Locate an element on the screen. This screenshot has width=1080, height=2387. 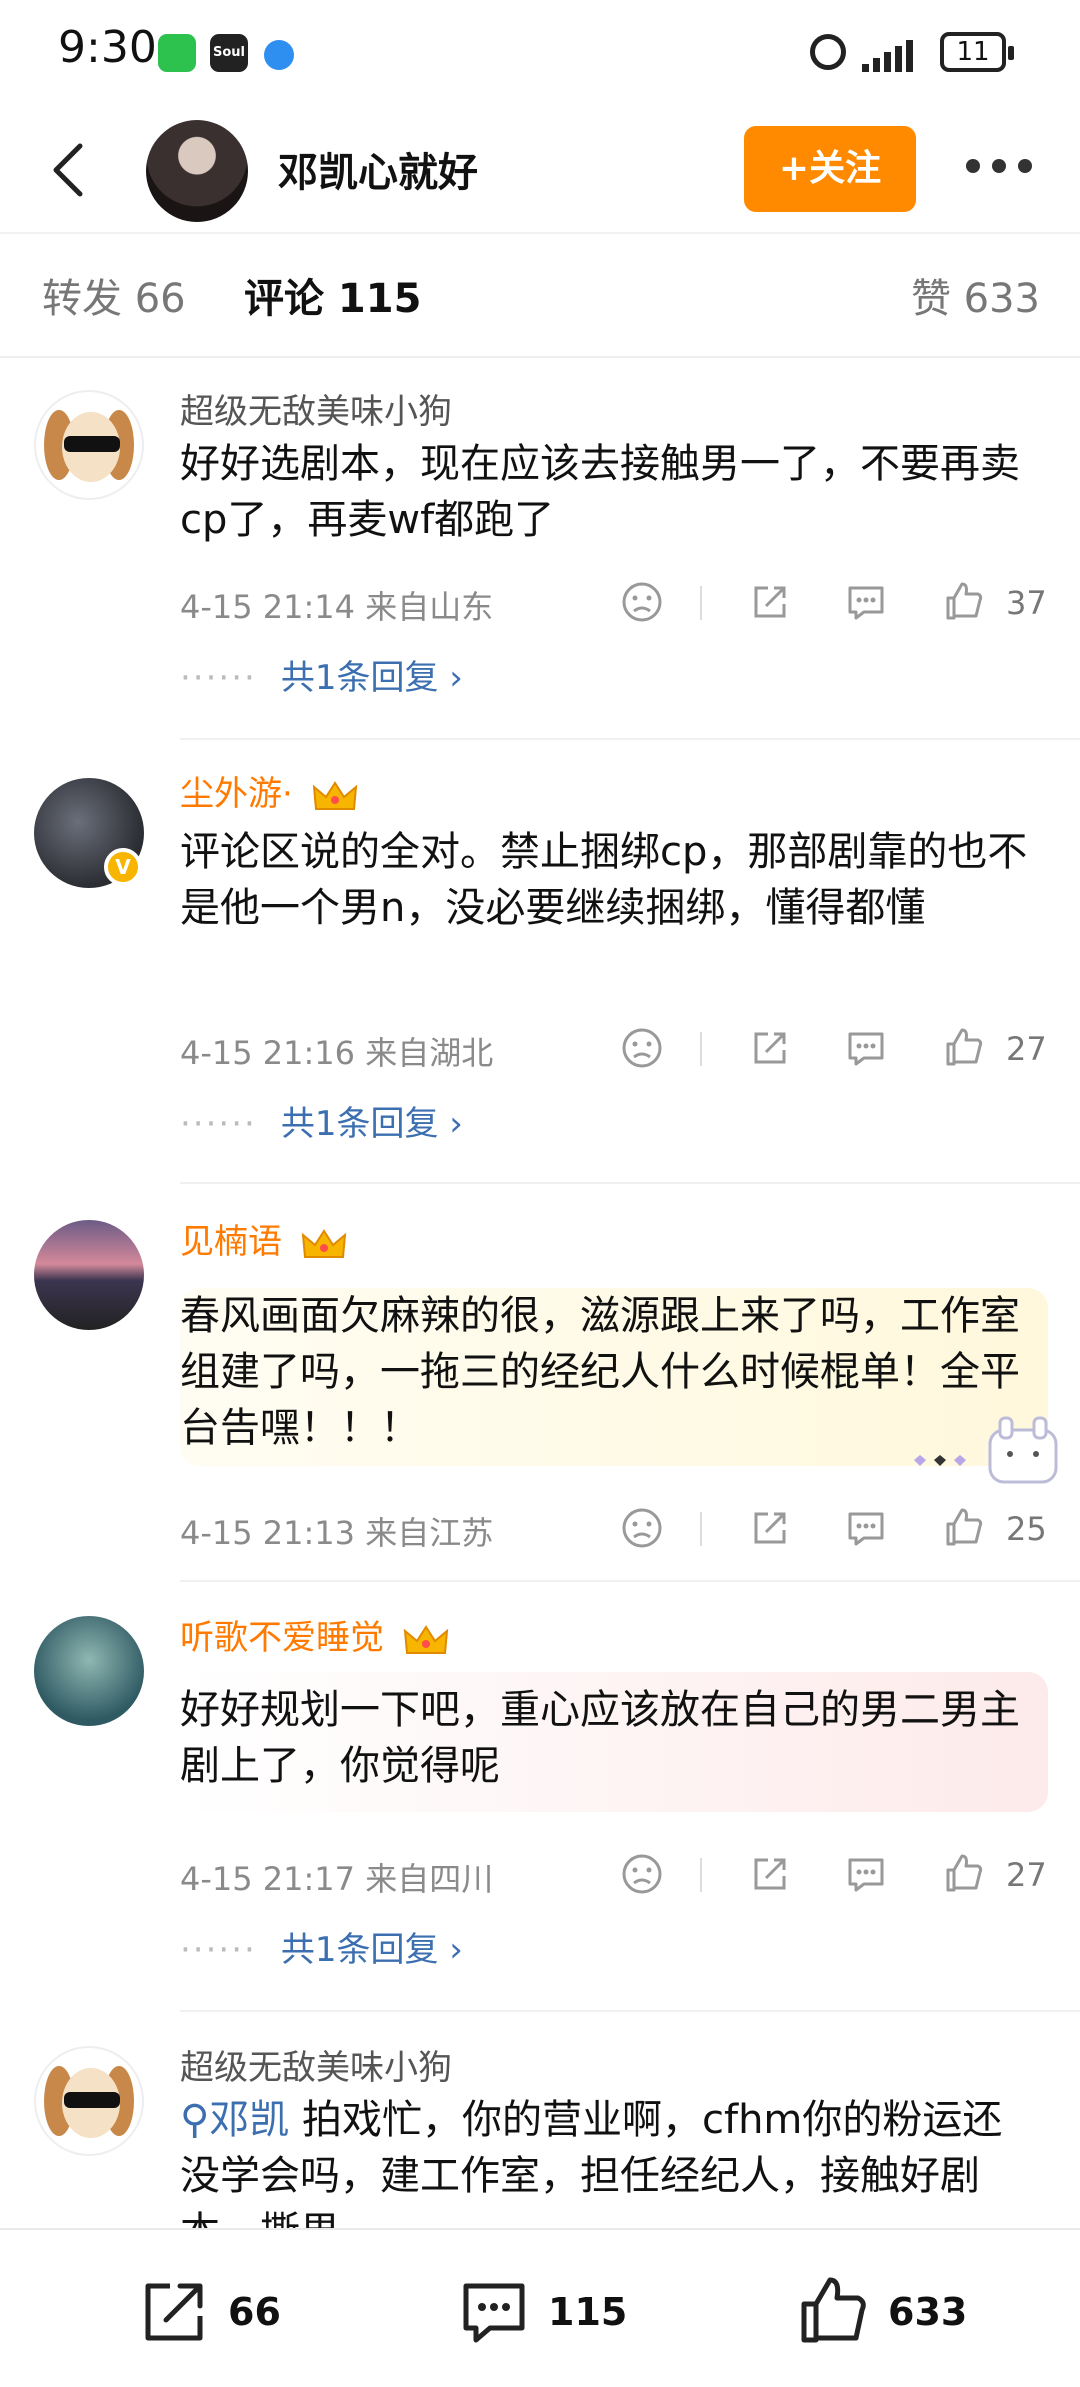
tab-likes: 赞 633 is located at coordinates (975, 295).